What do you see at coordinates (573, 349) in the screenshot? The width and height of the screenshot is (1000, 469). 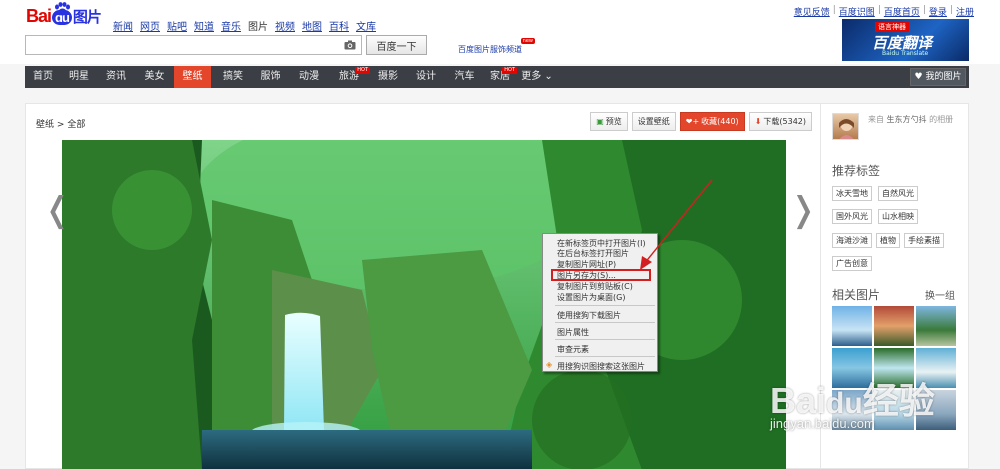 I see `context-menu-item: 审查元素` at bounding box center [573, 349].